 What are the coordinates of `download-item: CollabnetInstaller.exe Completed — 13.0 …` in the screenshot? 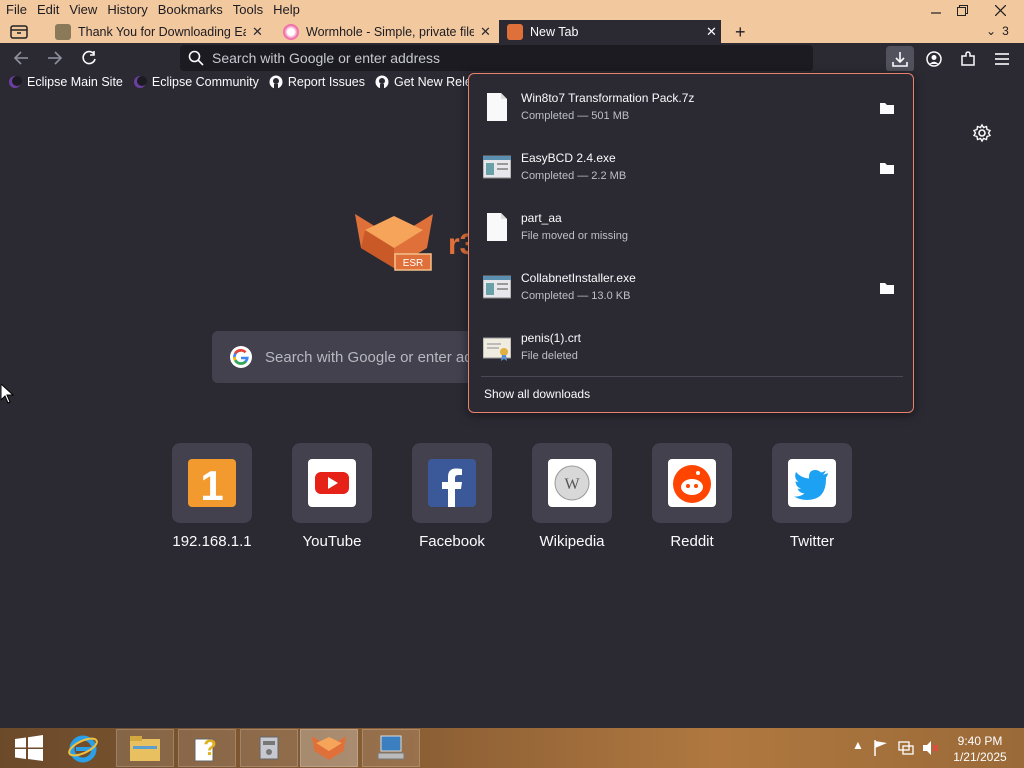 It's located at (691, 286).